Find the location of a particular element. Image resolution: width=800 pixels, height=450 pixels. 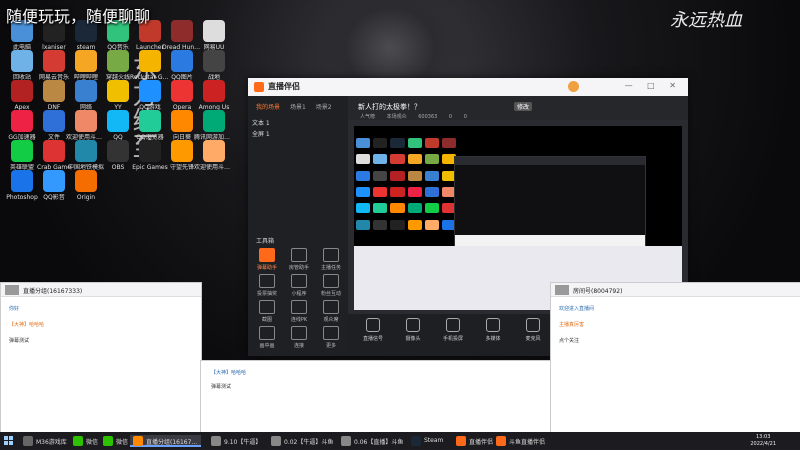

edit-title-button: 修改 is located at coordinates (523, 106).